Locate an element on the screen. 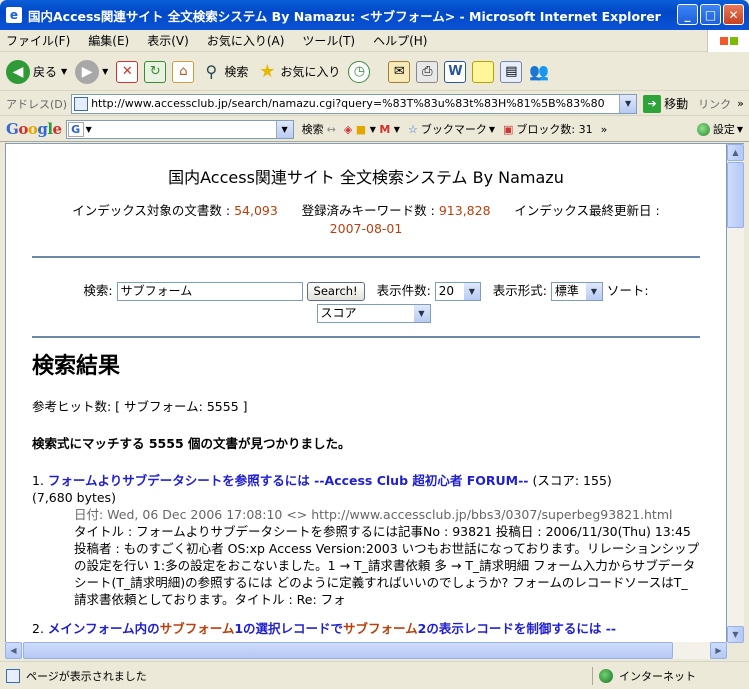  back-arrow-icon: ◀ is located at coordinates (18, 71).